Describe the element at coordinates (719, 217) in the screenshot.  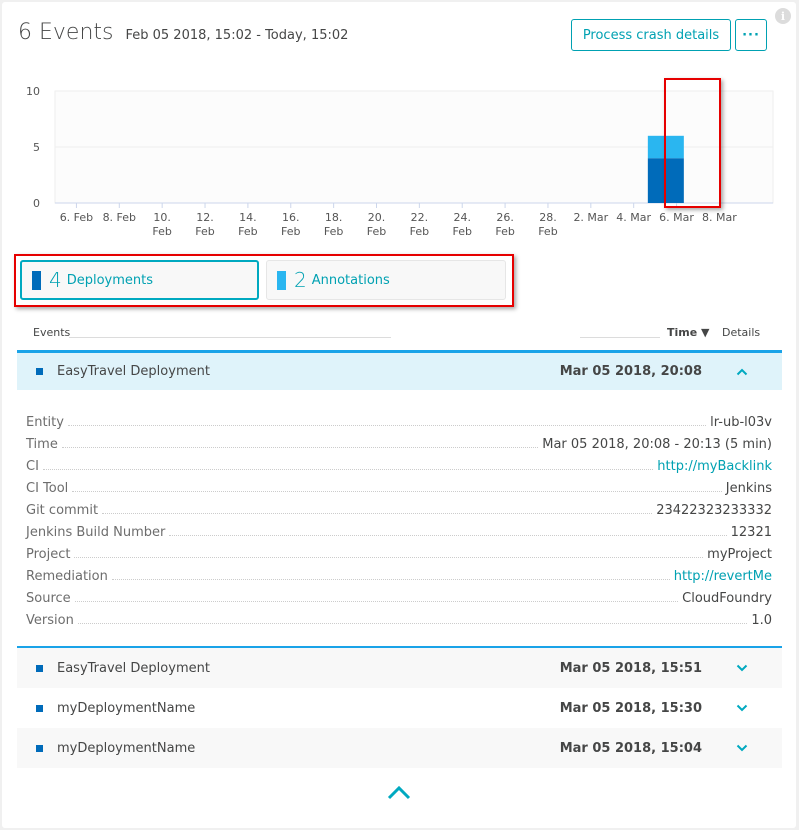
I see `x-tick-label: 8. Mar` at that location.